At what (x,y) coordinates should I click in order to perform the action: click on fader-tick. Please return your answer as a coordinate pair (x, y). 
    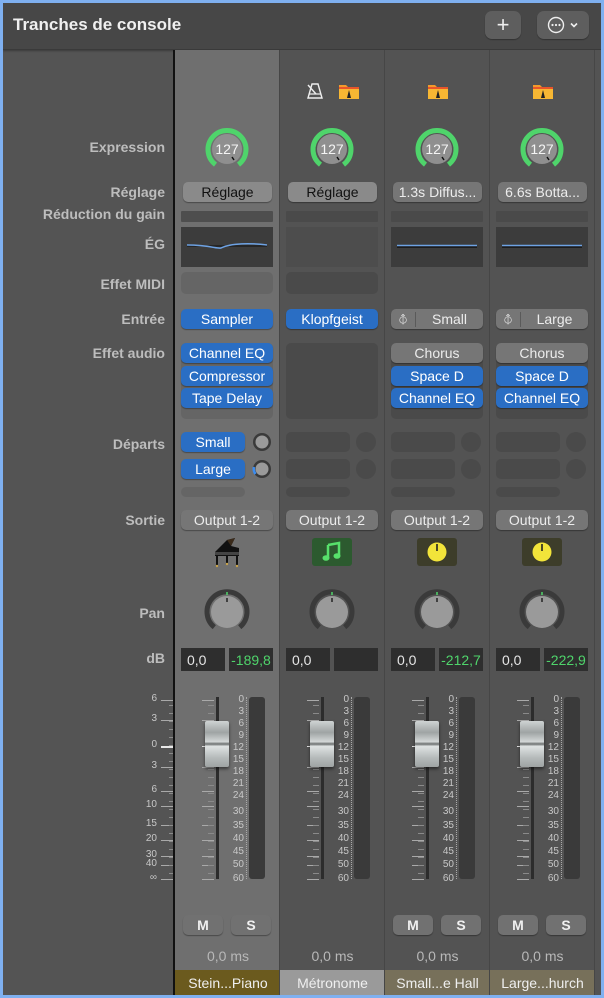
    Looking at the image, I should click on (208, 700).